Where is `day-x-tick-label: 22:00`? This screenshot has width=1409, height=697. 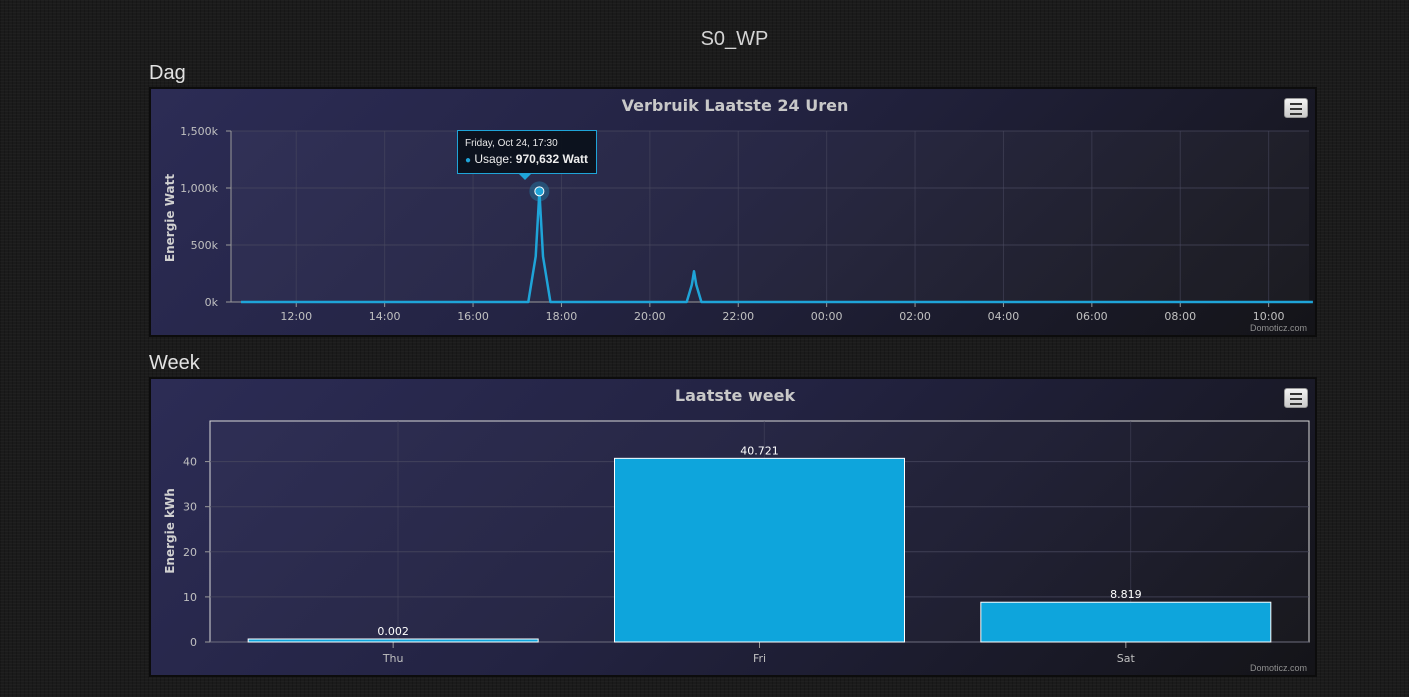 day-x-tick-label: 22:00 is located at coordinates (738, 316).